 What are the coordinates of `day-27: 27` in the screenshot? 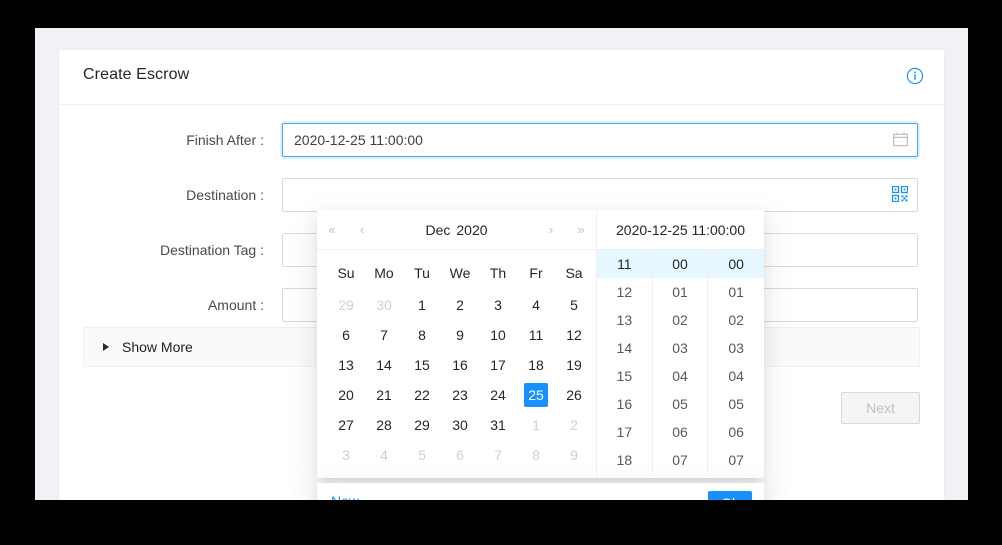 It's located at (346, 425).